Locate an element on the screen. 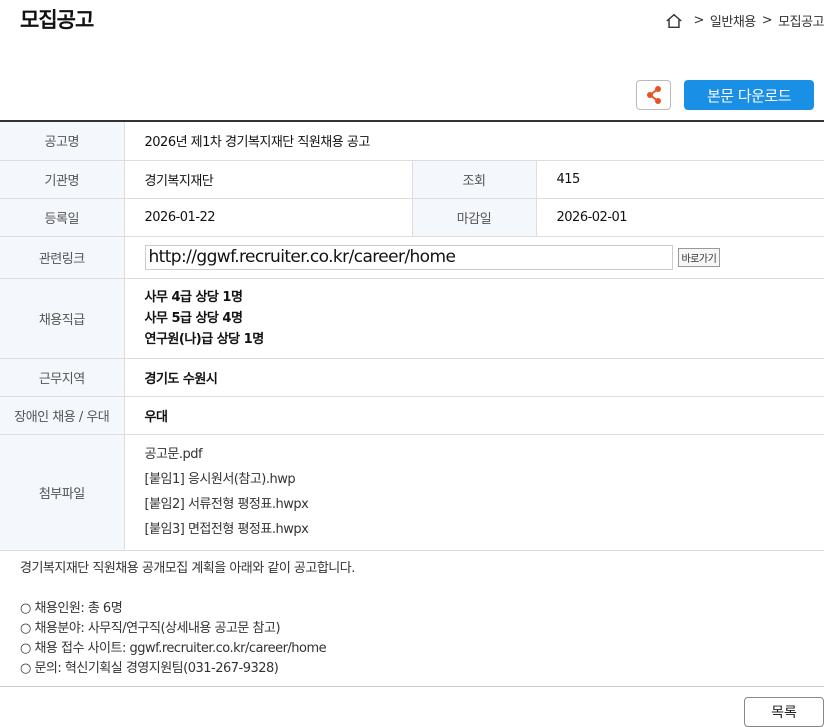 The width and height of the screenshot is (824, 727). table-row: 장애인 채용 / 우대 우대 is located at coordinates (412, 415).